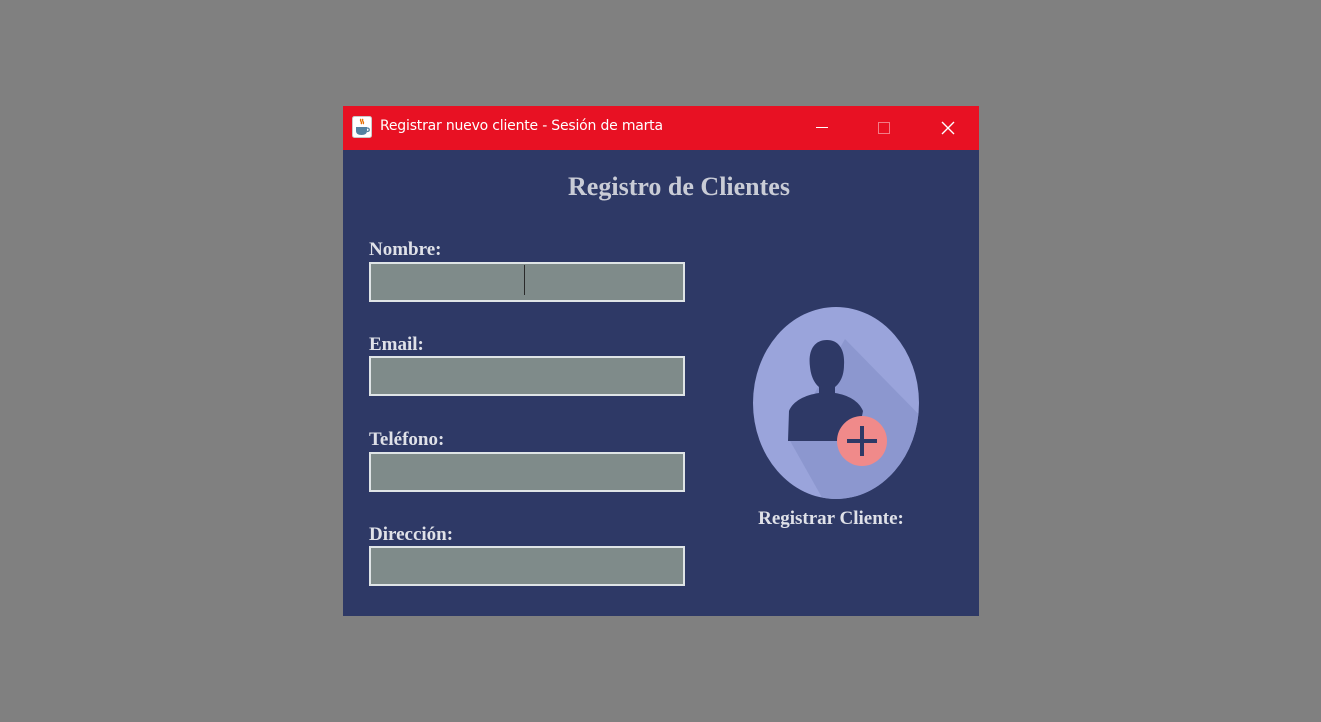 Image resolution: width=1321 pixels, height=722 pixels. I want to click on close-button, so click(948, 128).